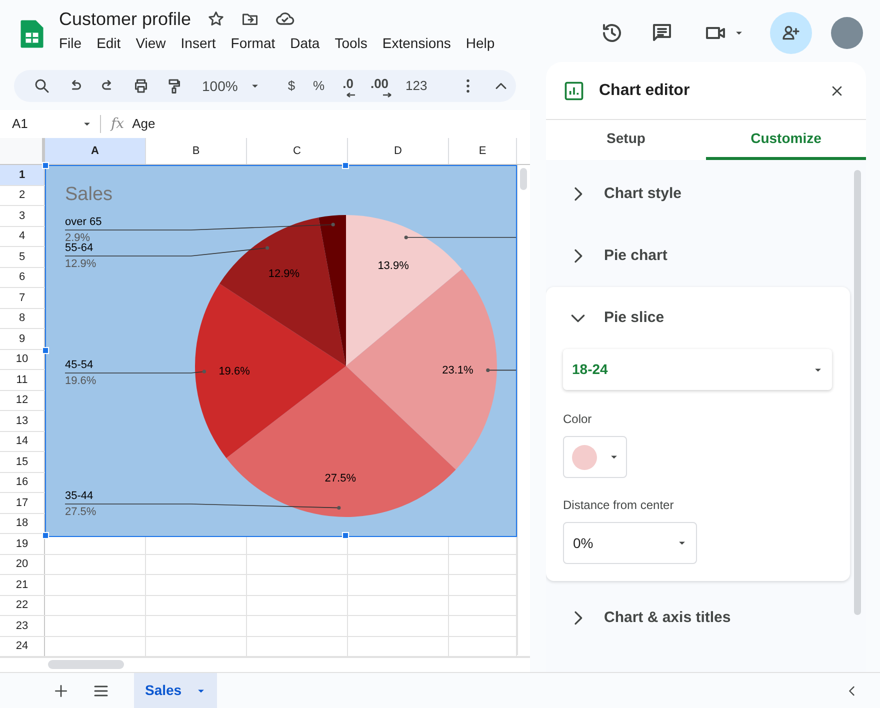  What do you see at coordinates (117, 124) in the screenshot?
I see `function-icon: fx` at bounding box center [117, 124].